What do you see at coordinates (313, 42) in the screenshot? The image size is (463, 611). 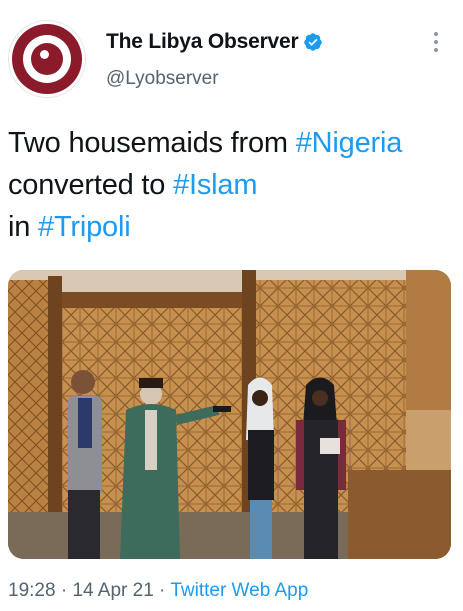 I see `verified-badge-icon` at bounding box center [313, 42].